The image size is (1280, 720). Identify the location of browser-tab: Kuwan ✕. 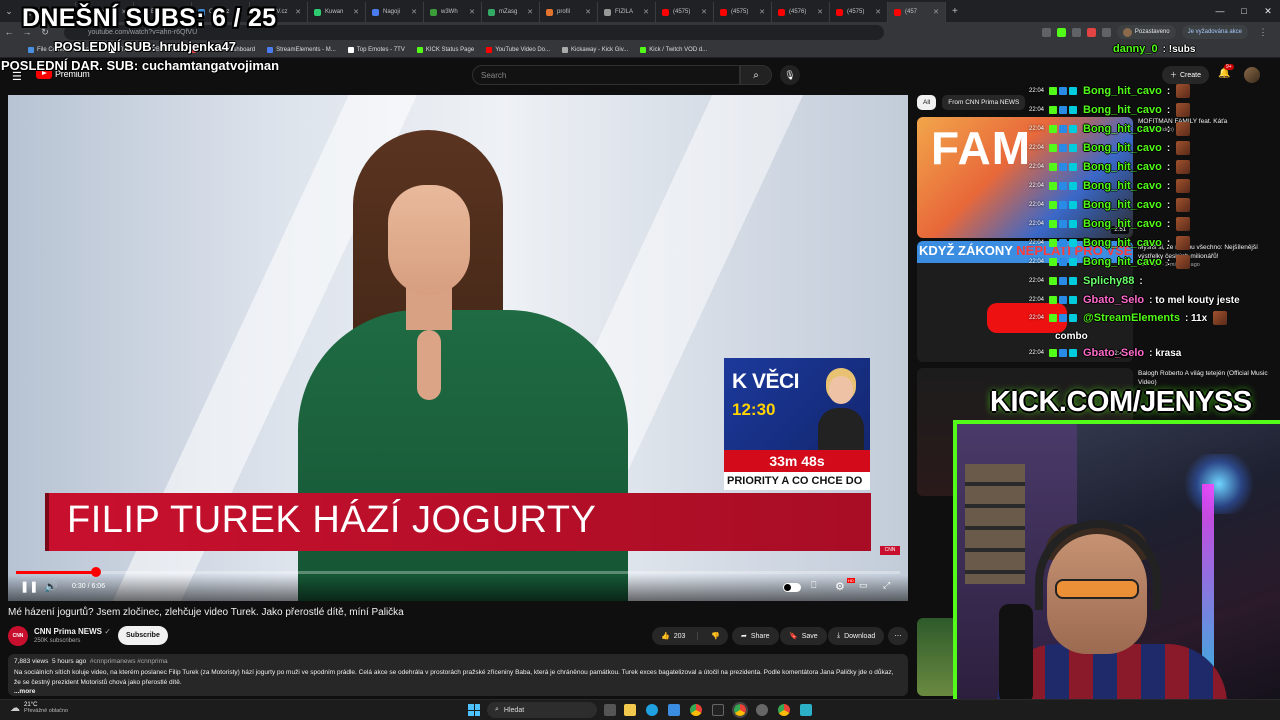
(337, 12).